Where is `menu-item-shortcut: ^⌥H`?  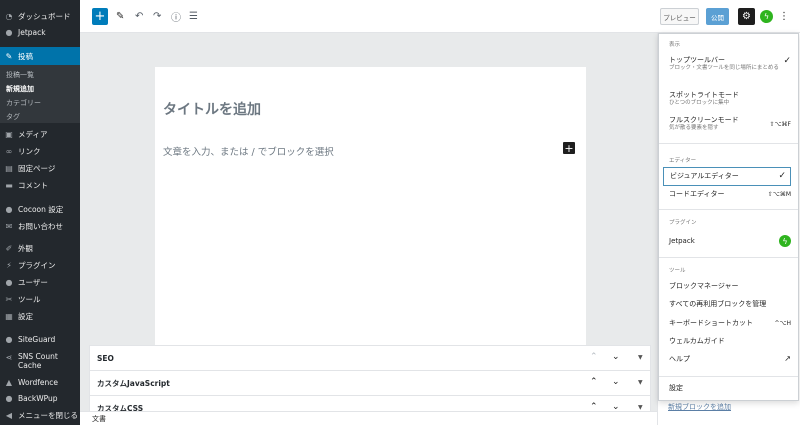
menu-item-shortcut: ^⌥H is located at coordinates (782, 323).